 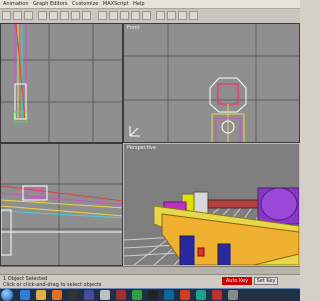 What do you see at coordinates (41, 295) in the screenshot?
I see `folder-icon` at bounding box center [41, 295].